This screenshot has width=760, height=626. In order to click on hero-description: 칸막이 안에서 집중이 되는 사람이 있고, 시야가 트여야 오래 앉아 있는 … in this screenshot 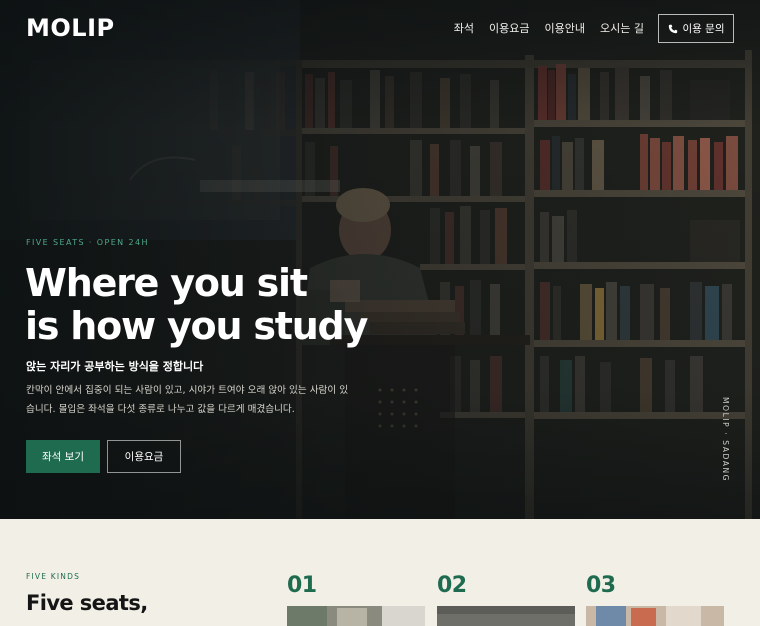, I will do `click(187, 400)`.